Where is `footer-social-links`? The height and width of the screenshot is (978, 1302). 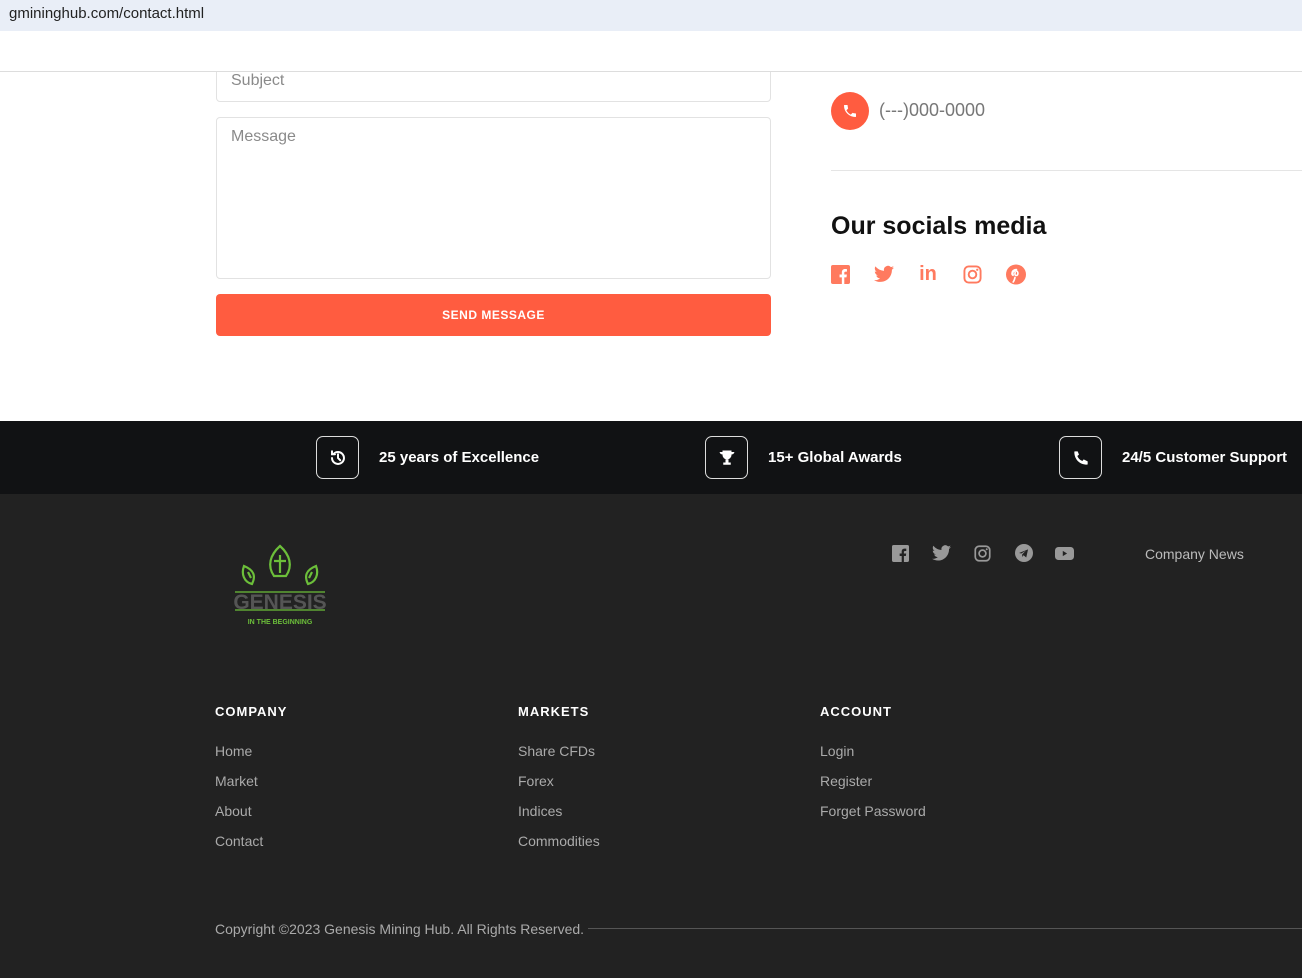 footer-social-links is located at coordinates (982, 553).